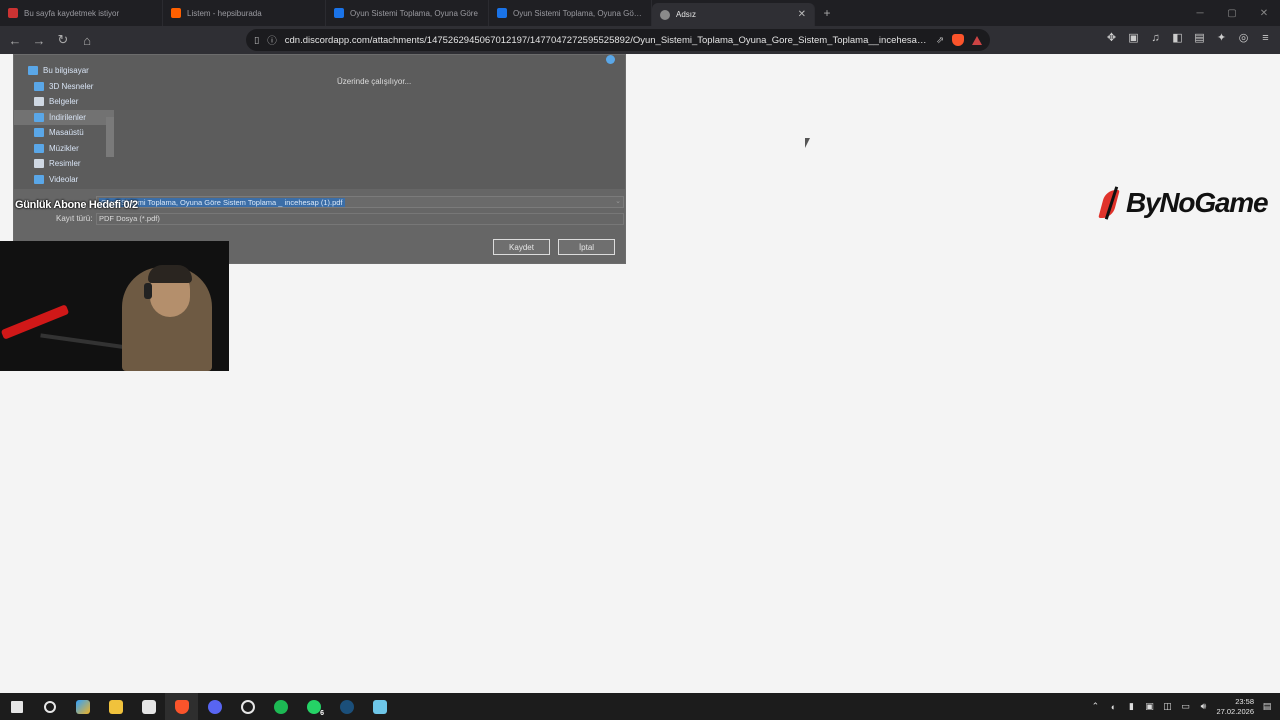 The height and width of the screenshot is (720, 1280). What do you see at coordinates (64, 71) in the screenshot?
I see `sidebar-item-this-pc: Bu bilgisayar` at bounding box center [64, 71].